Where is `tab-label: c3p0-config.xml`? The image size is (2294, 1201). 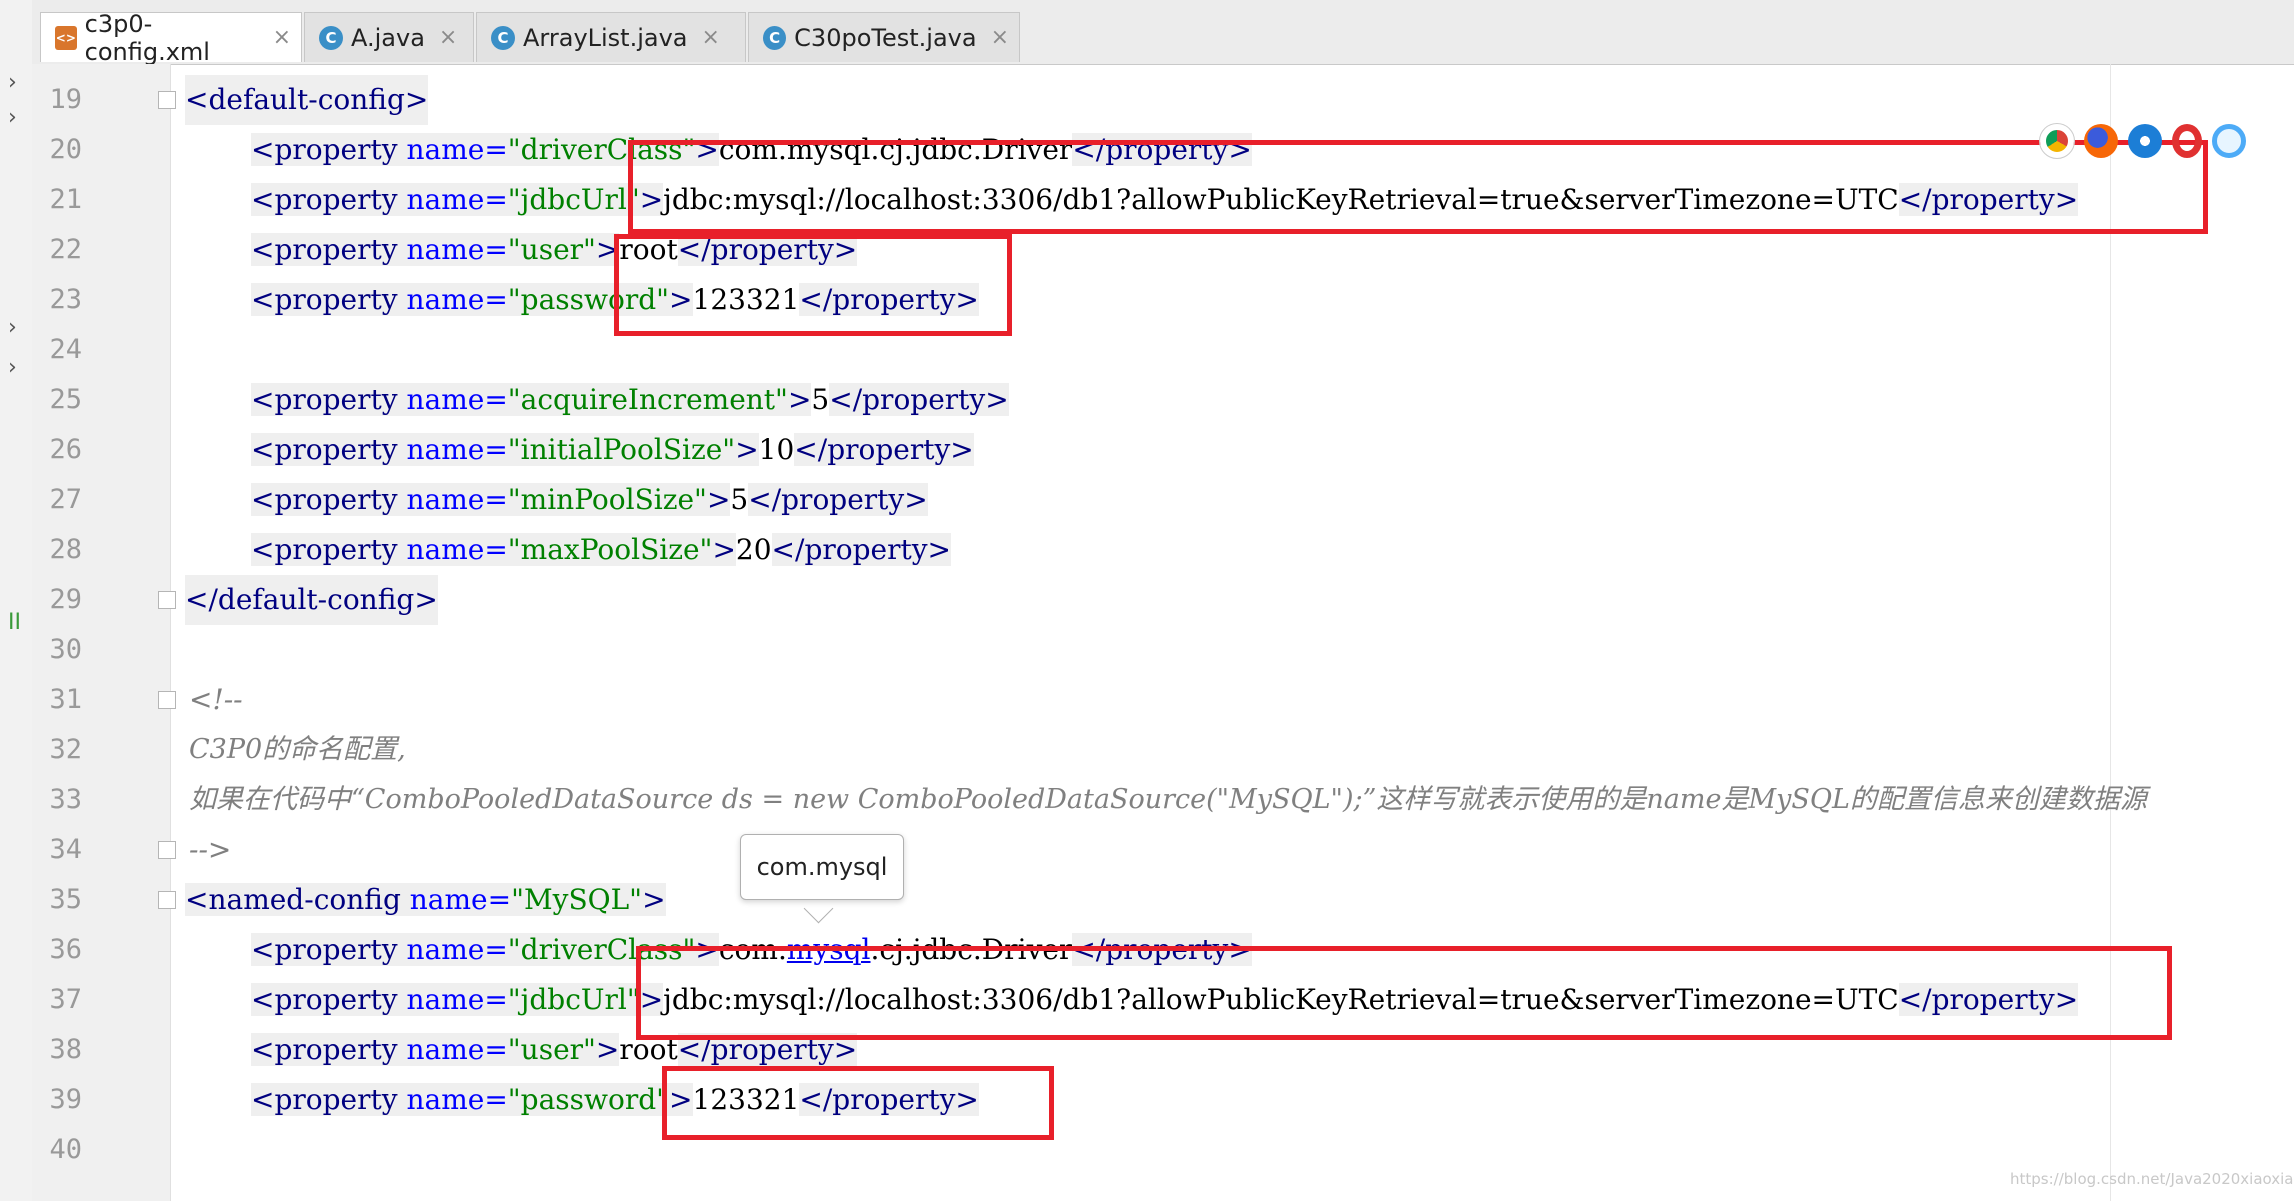
tab-label: c3p0-config.xml is located at coordinates (147, 37).